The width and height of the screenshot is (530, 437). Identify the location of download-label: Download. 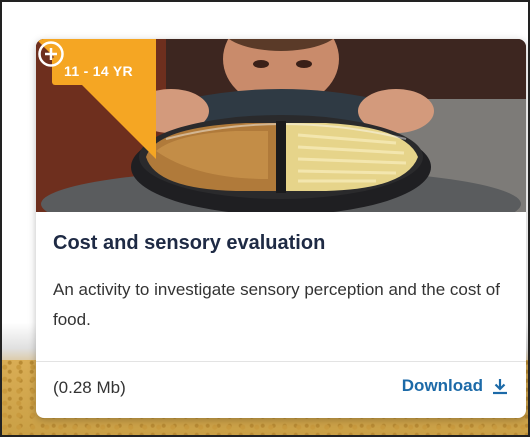
(442, 385).